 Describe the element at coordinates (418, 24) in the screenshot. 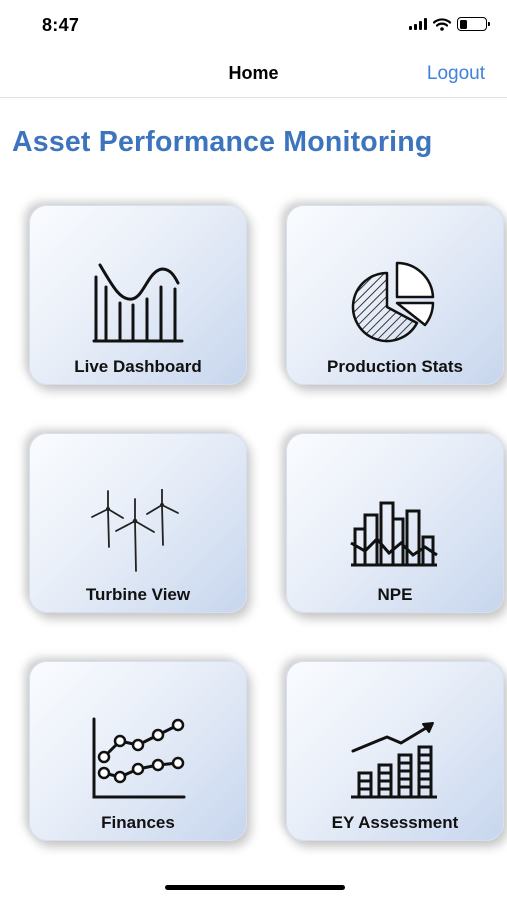

I see `cellular-signal-icon` at that location.